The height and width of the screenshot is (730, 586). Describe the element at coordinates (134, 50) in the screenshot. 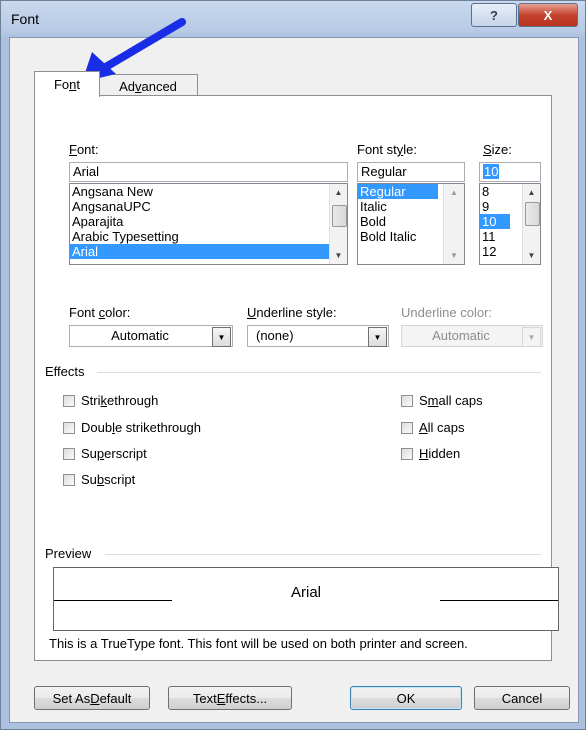

I see `annotation-arrow-icon` at that location.